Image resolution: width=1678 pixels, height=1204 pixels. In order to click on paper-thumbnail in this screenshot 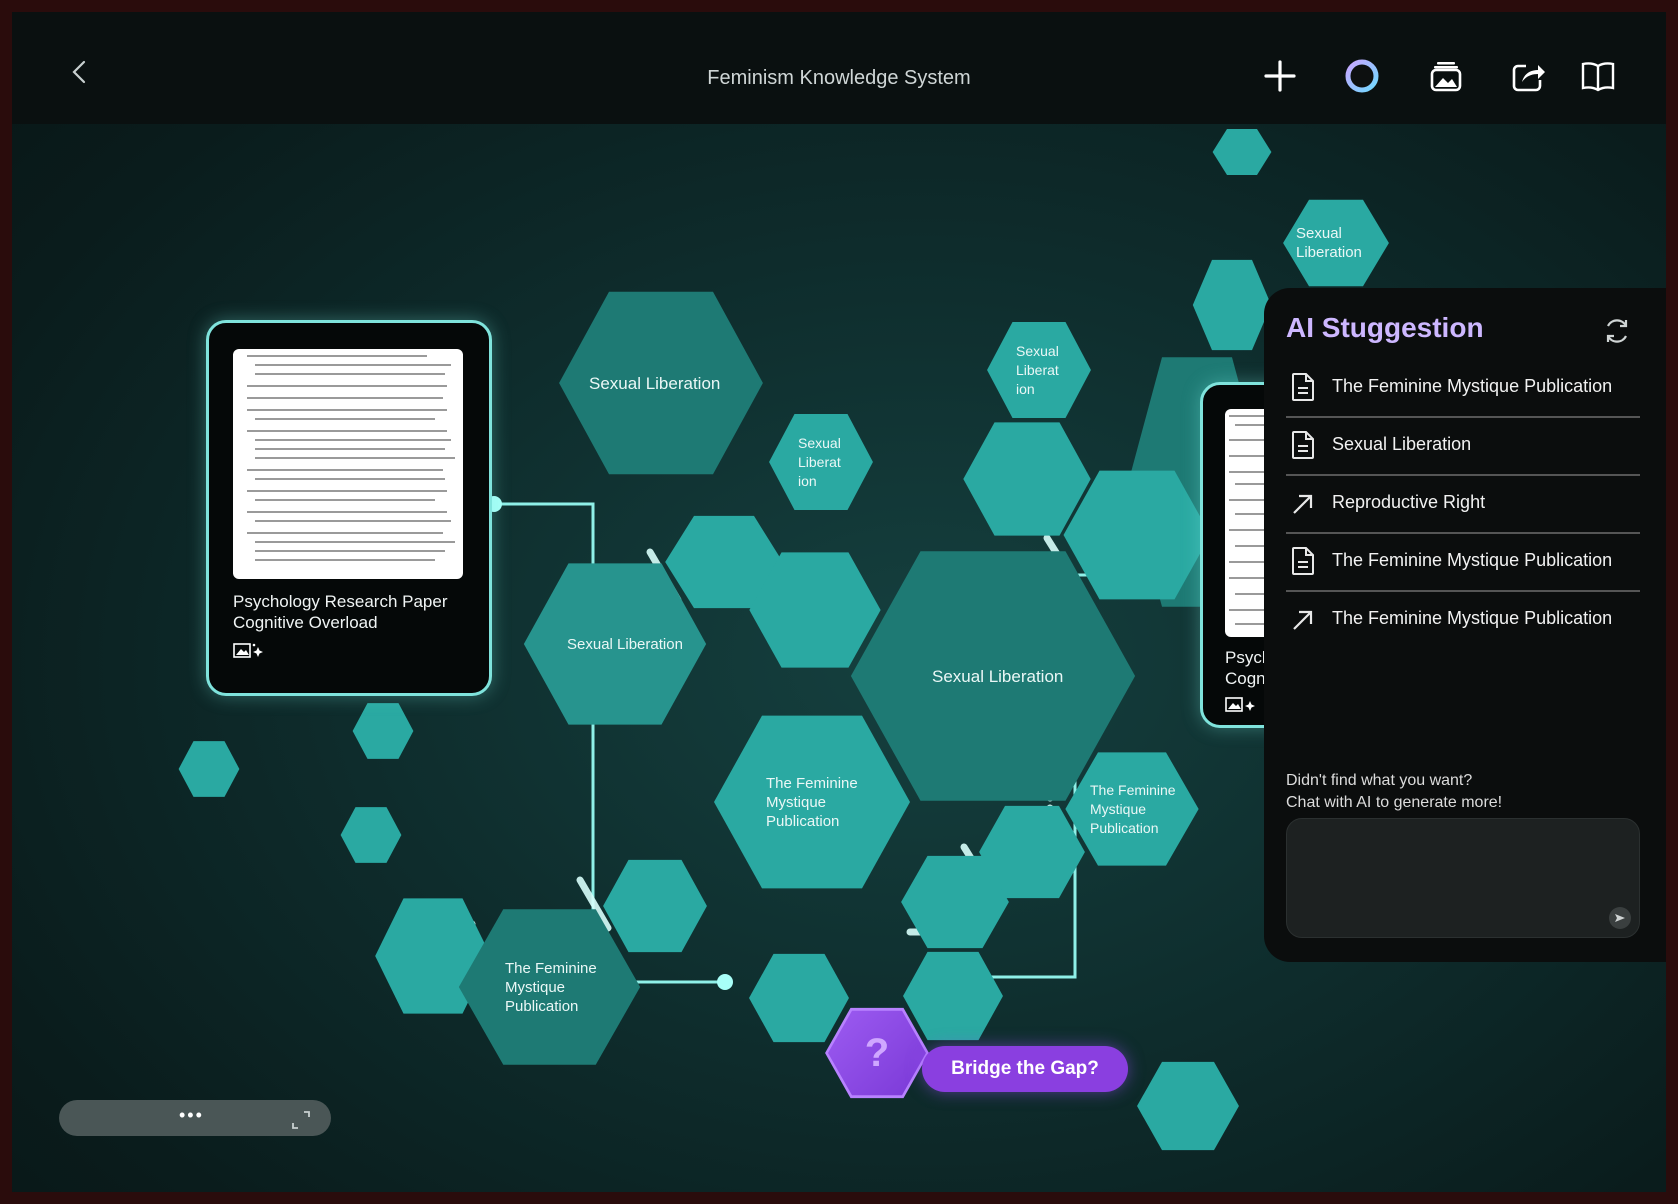, I will do `click(348, 464)`.